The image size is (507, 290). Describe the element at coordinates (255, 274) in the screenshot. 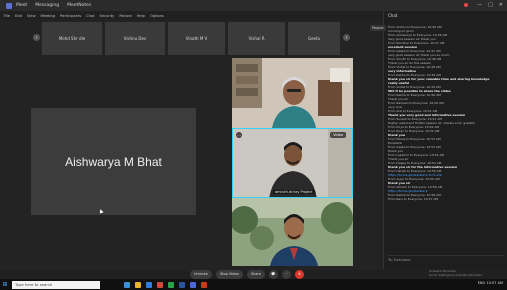

I see `share-button: Share` at that location.